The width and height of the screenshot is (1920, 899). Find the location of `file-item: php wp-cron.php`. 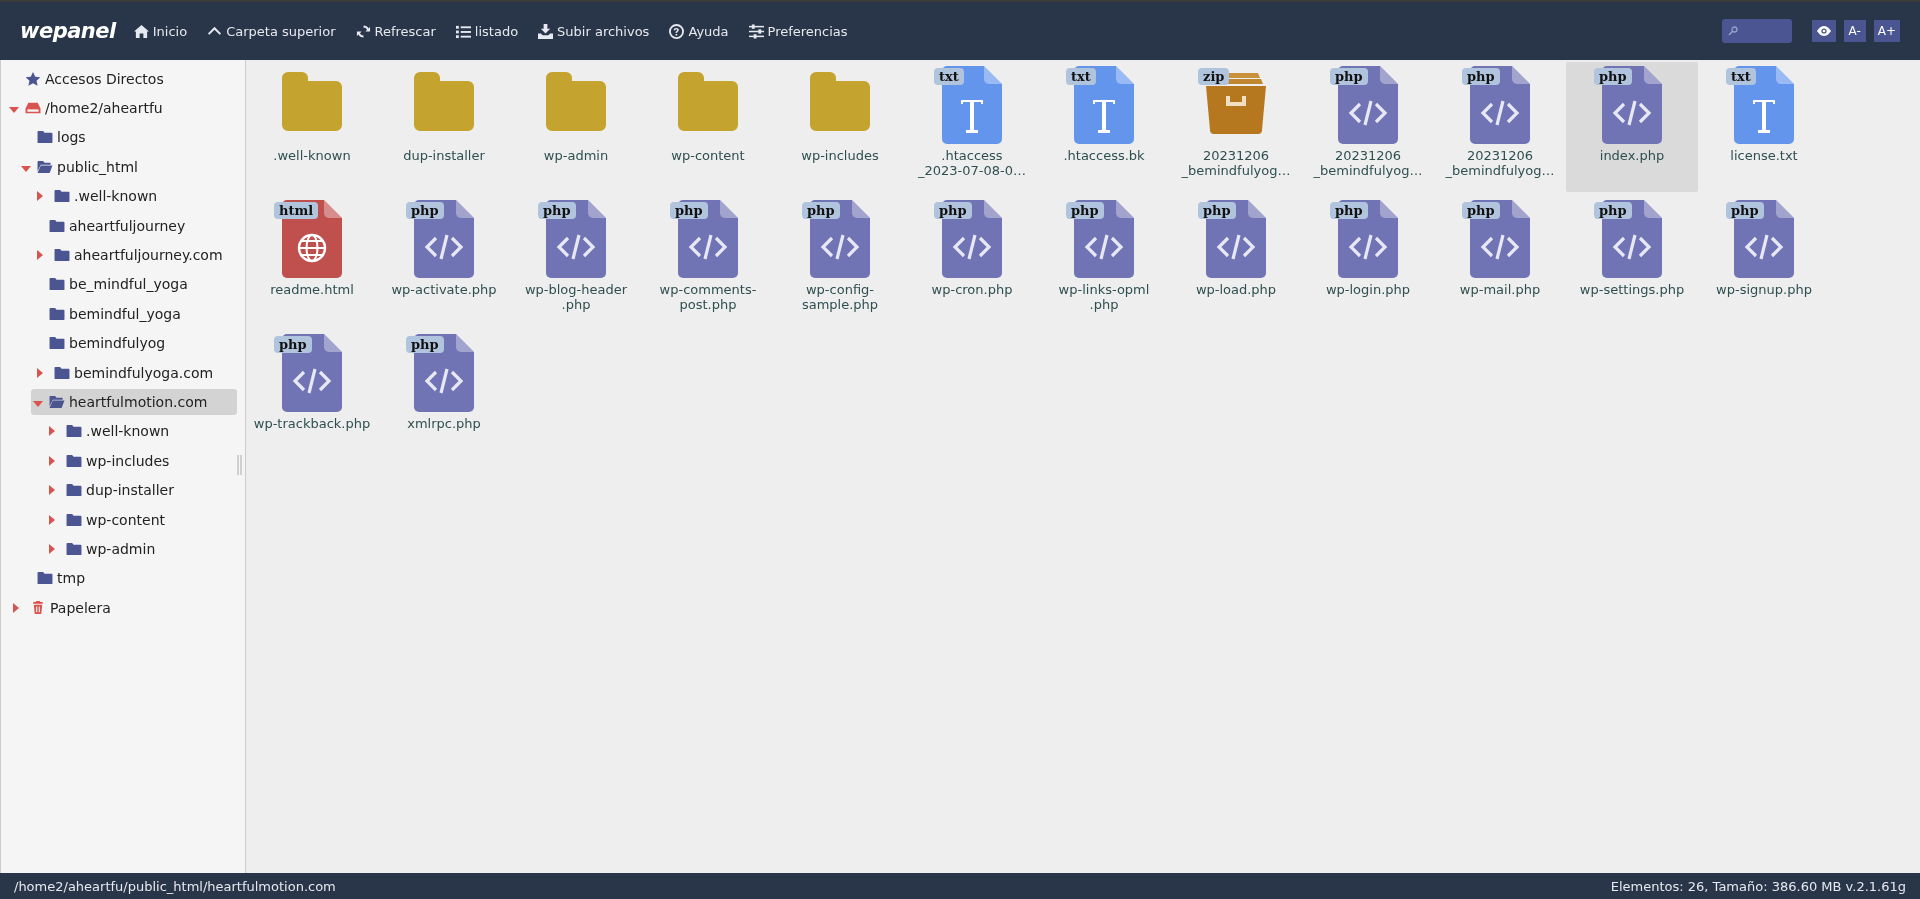

file-item: php wp-cron.php is located at coordinates (972, 263).